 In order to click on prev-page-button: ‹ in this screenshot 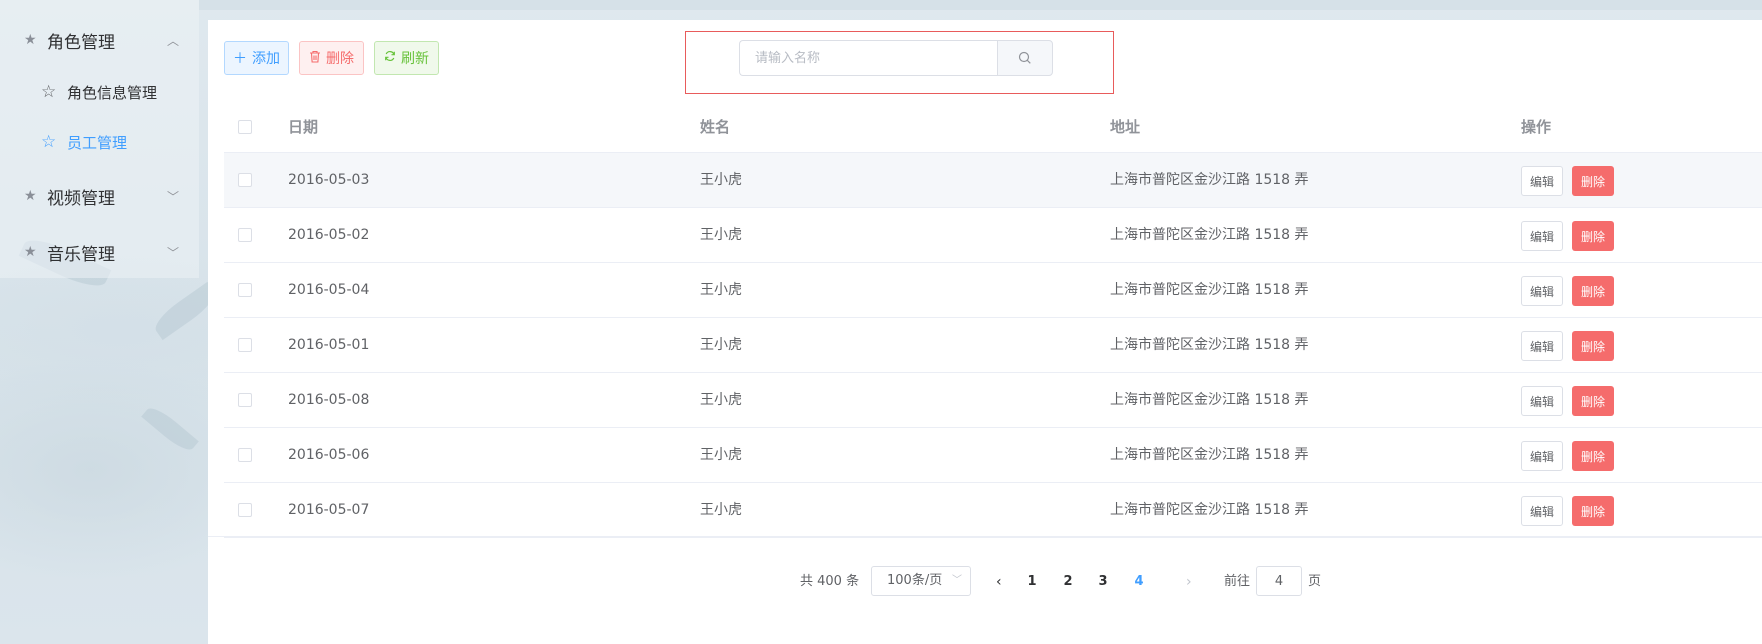, I will do `click(999, 582)`.